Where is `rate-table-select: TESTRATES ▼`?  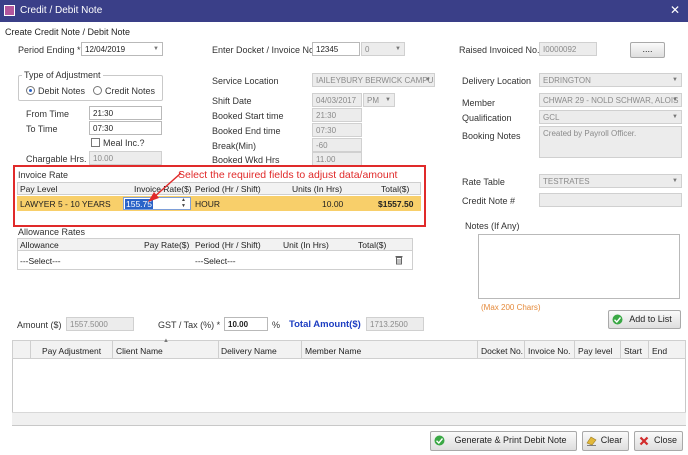
rate-table-select: TESTRATES ▼ is located at coordinates (610, 181).